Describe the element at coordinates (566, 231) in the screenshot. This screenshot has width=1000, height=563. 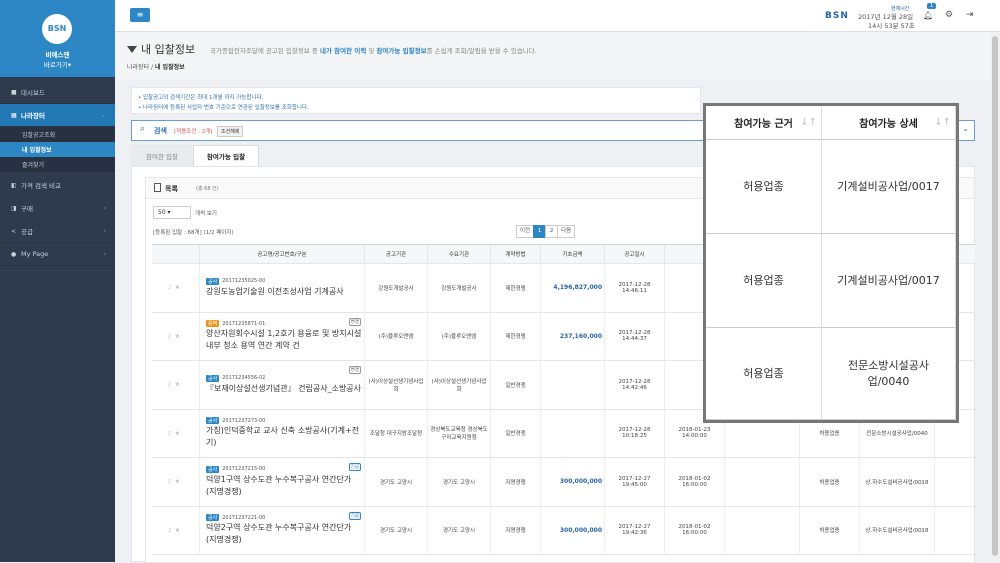
I see `pager-next: 다음` at that location.